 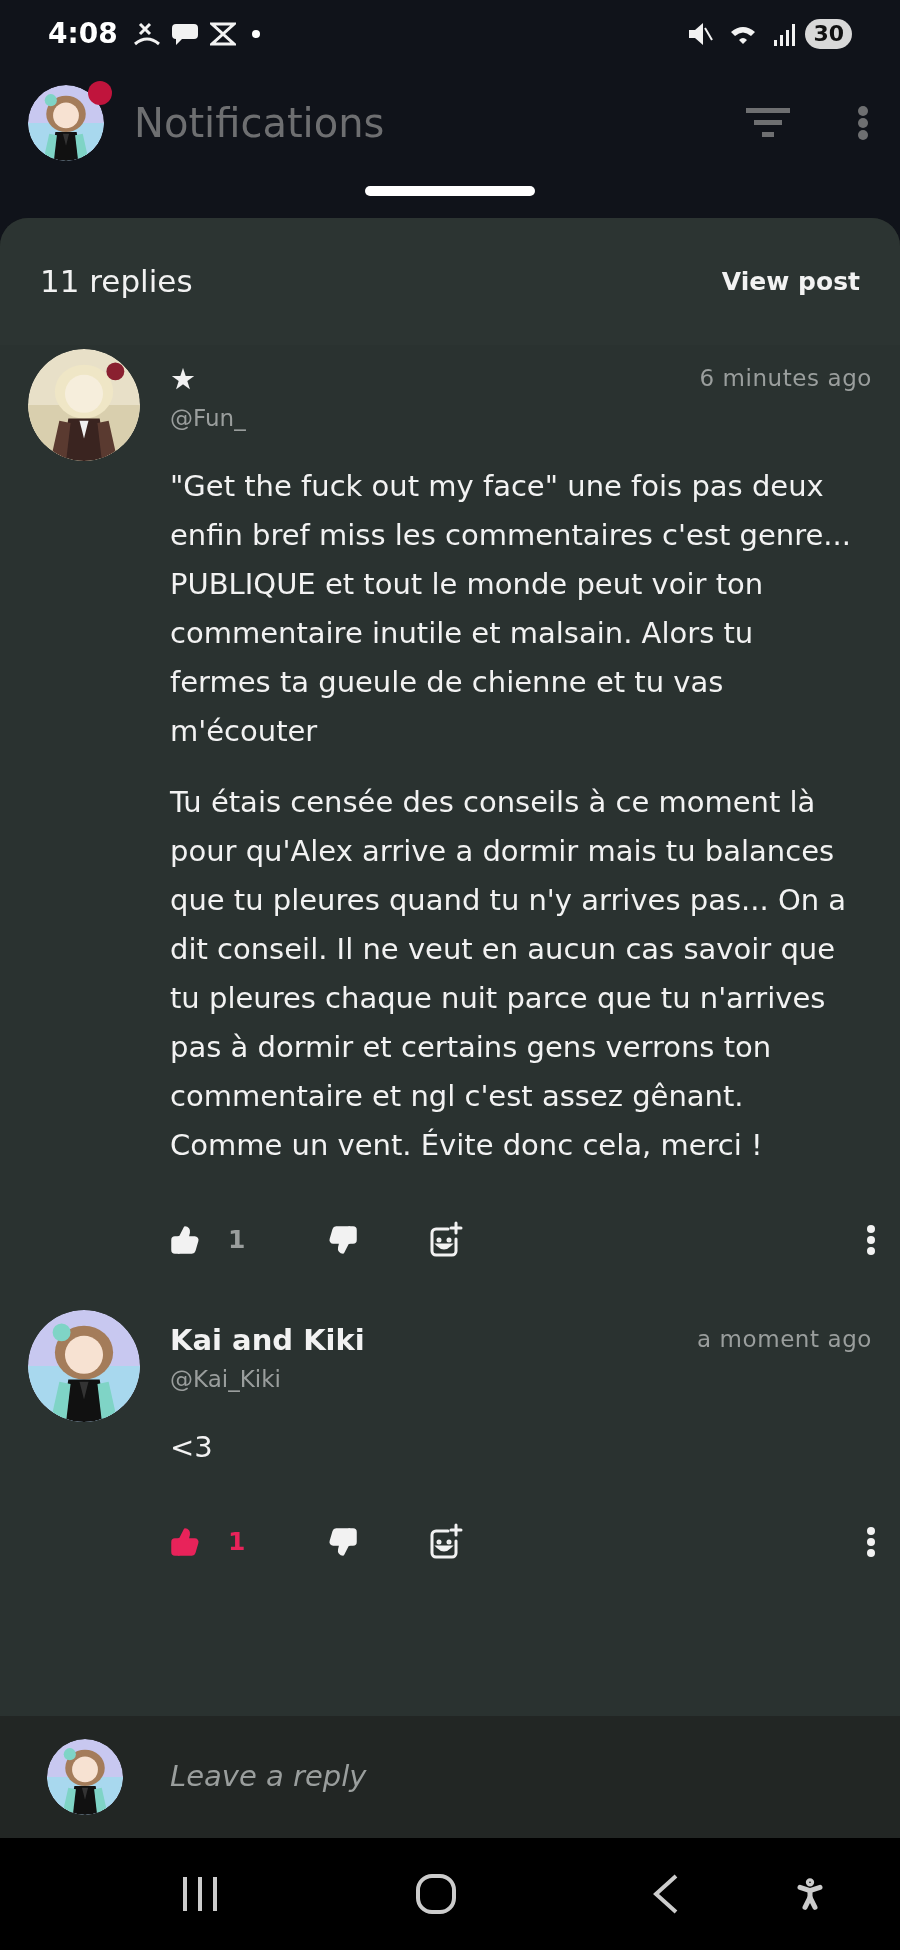 What do you see at coordinates (665, 1894) in the screenshot?
I see `back-icon` at bounding box center [665, 1894].